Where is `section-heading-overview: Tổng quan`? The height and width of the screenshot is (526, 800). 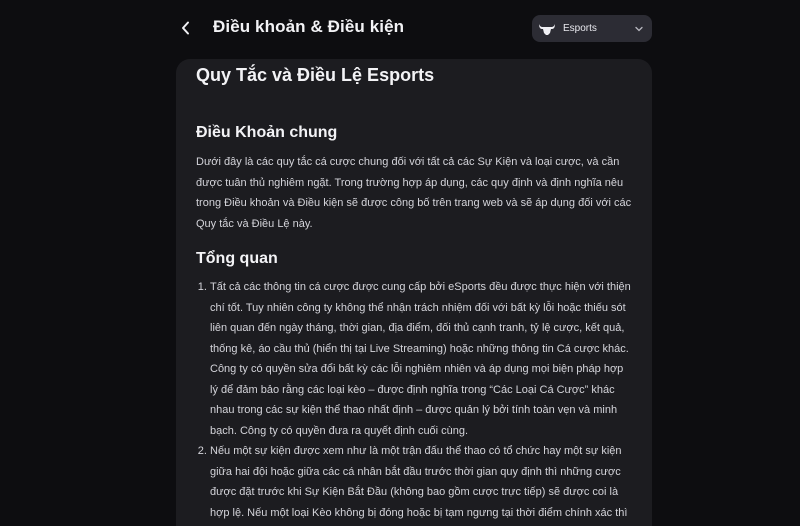 section-heading-overview: Tổng quan is located at coordinates (237, 258).